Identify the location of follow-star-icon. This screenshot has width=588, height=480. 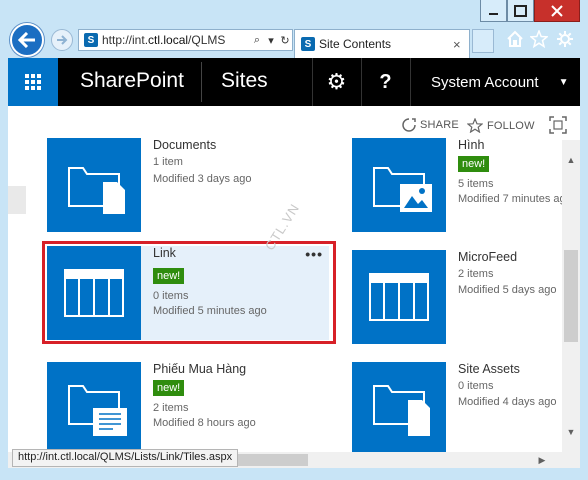
(475, 125).